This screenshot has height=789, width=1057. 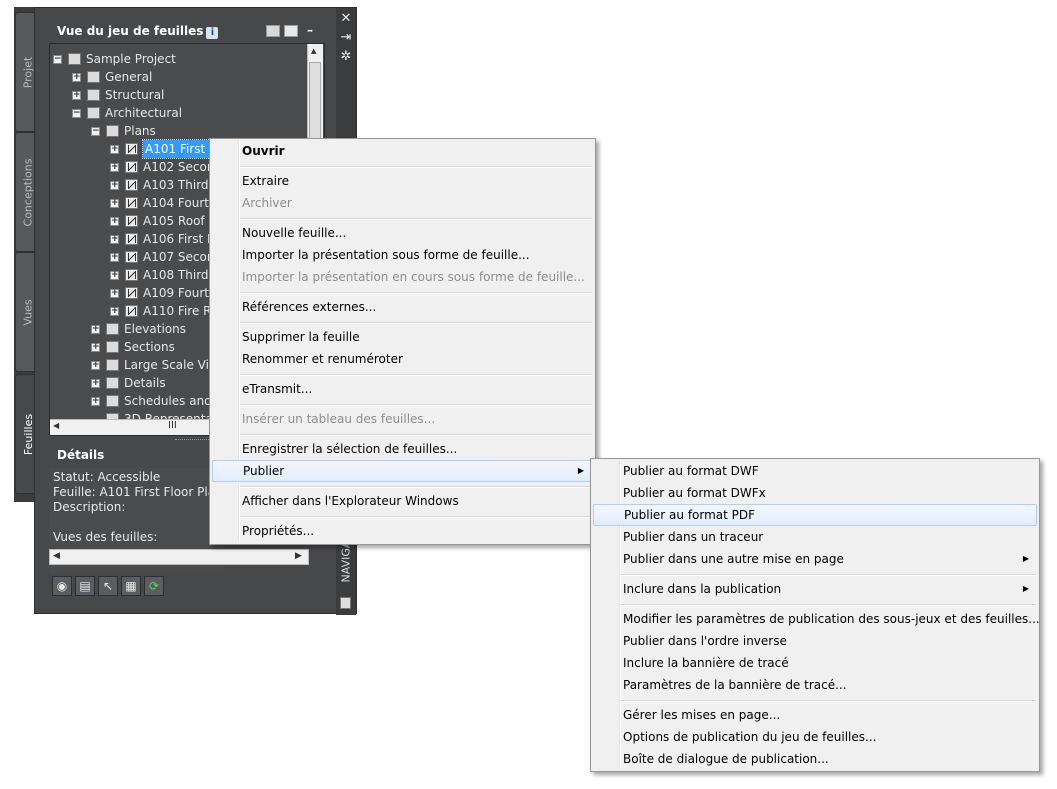 What do you see at coordinates (815, 589) in the screenshot?
I see `submenu-item-inclure-publication: Inclure dans la publication ▶` at bounding box center [815, 589].